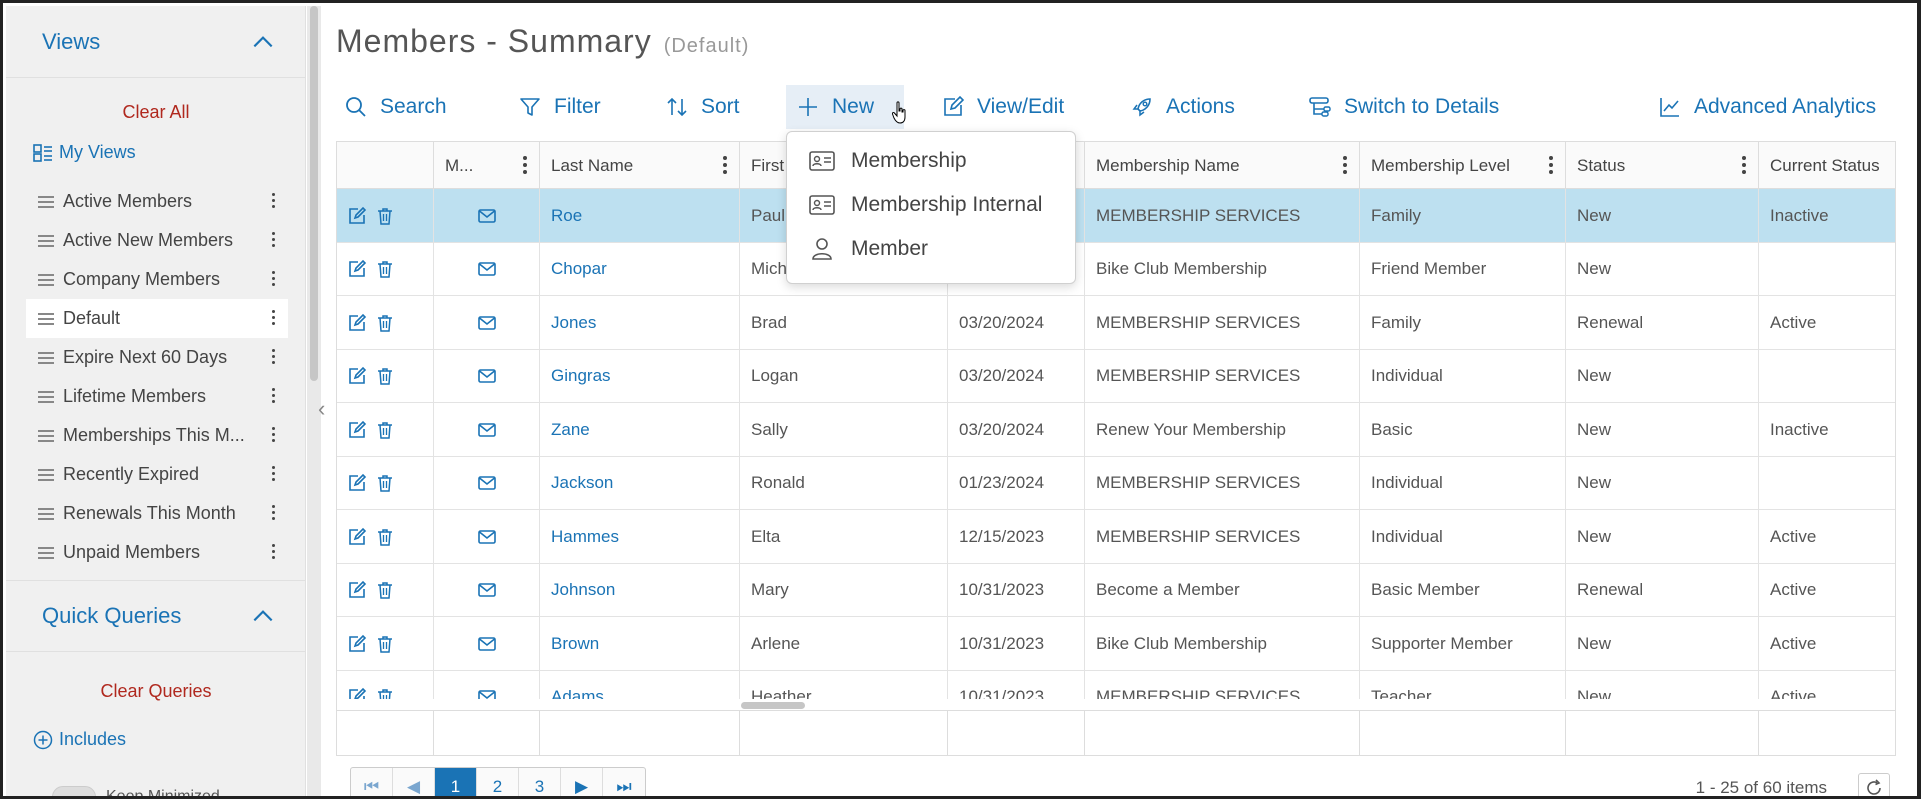  Describe the element at coordinates (157, 513) in the screenshot. I see `view-item: Renewals This Month` at that location.